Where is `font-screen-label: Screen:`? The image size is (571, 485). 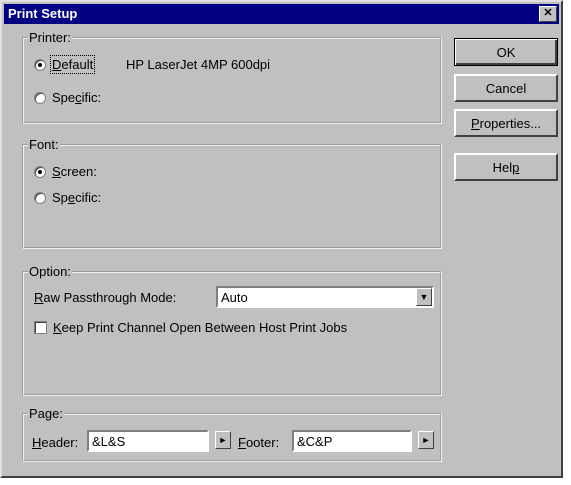 font-screen-label: Screen: is located at coordinates (74, 171).